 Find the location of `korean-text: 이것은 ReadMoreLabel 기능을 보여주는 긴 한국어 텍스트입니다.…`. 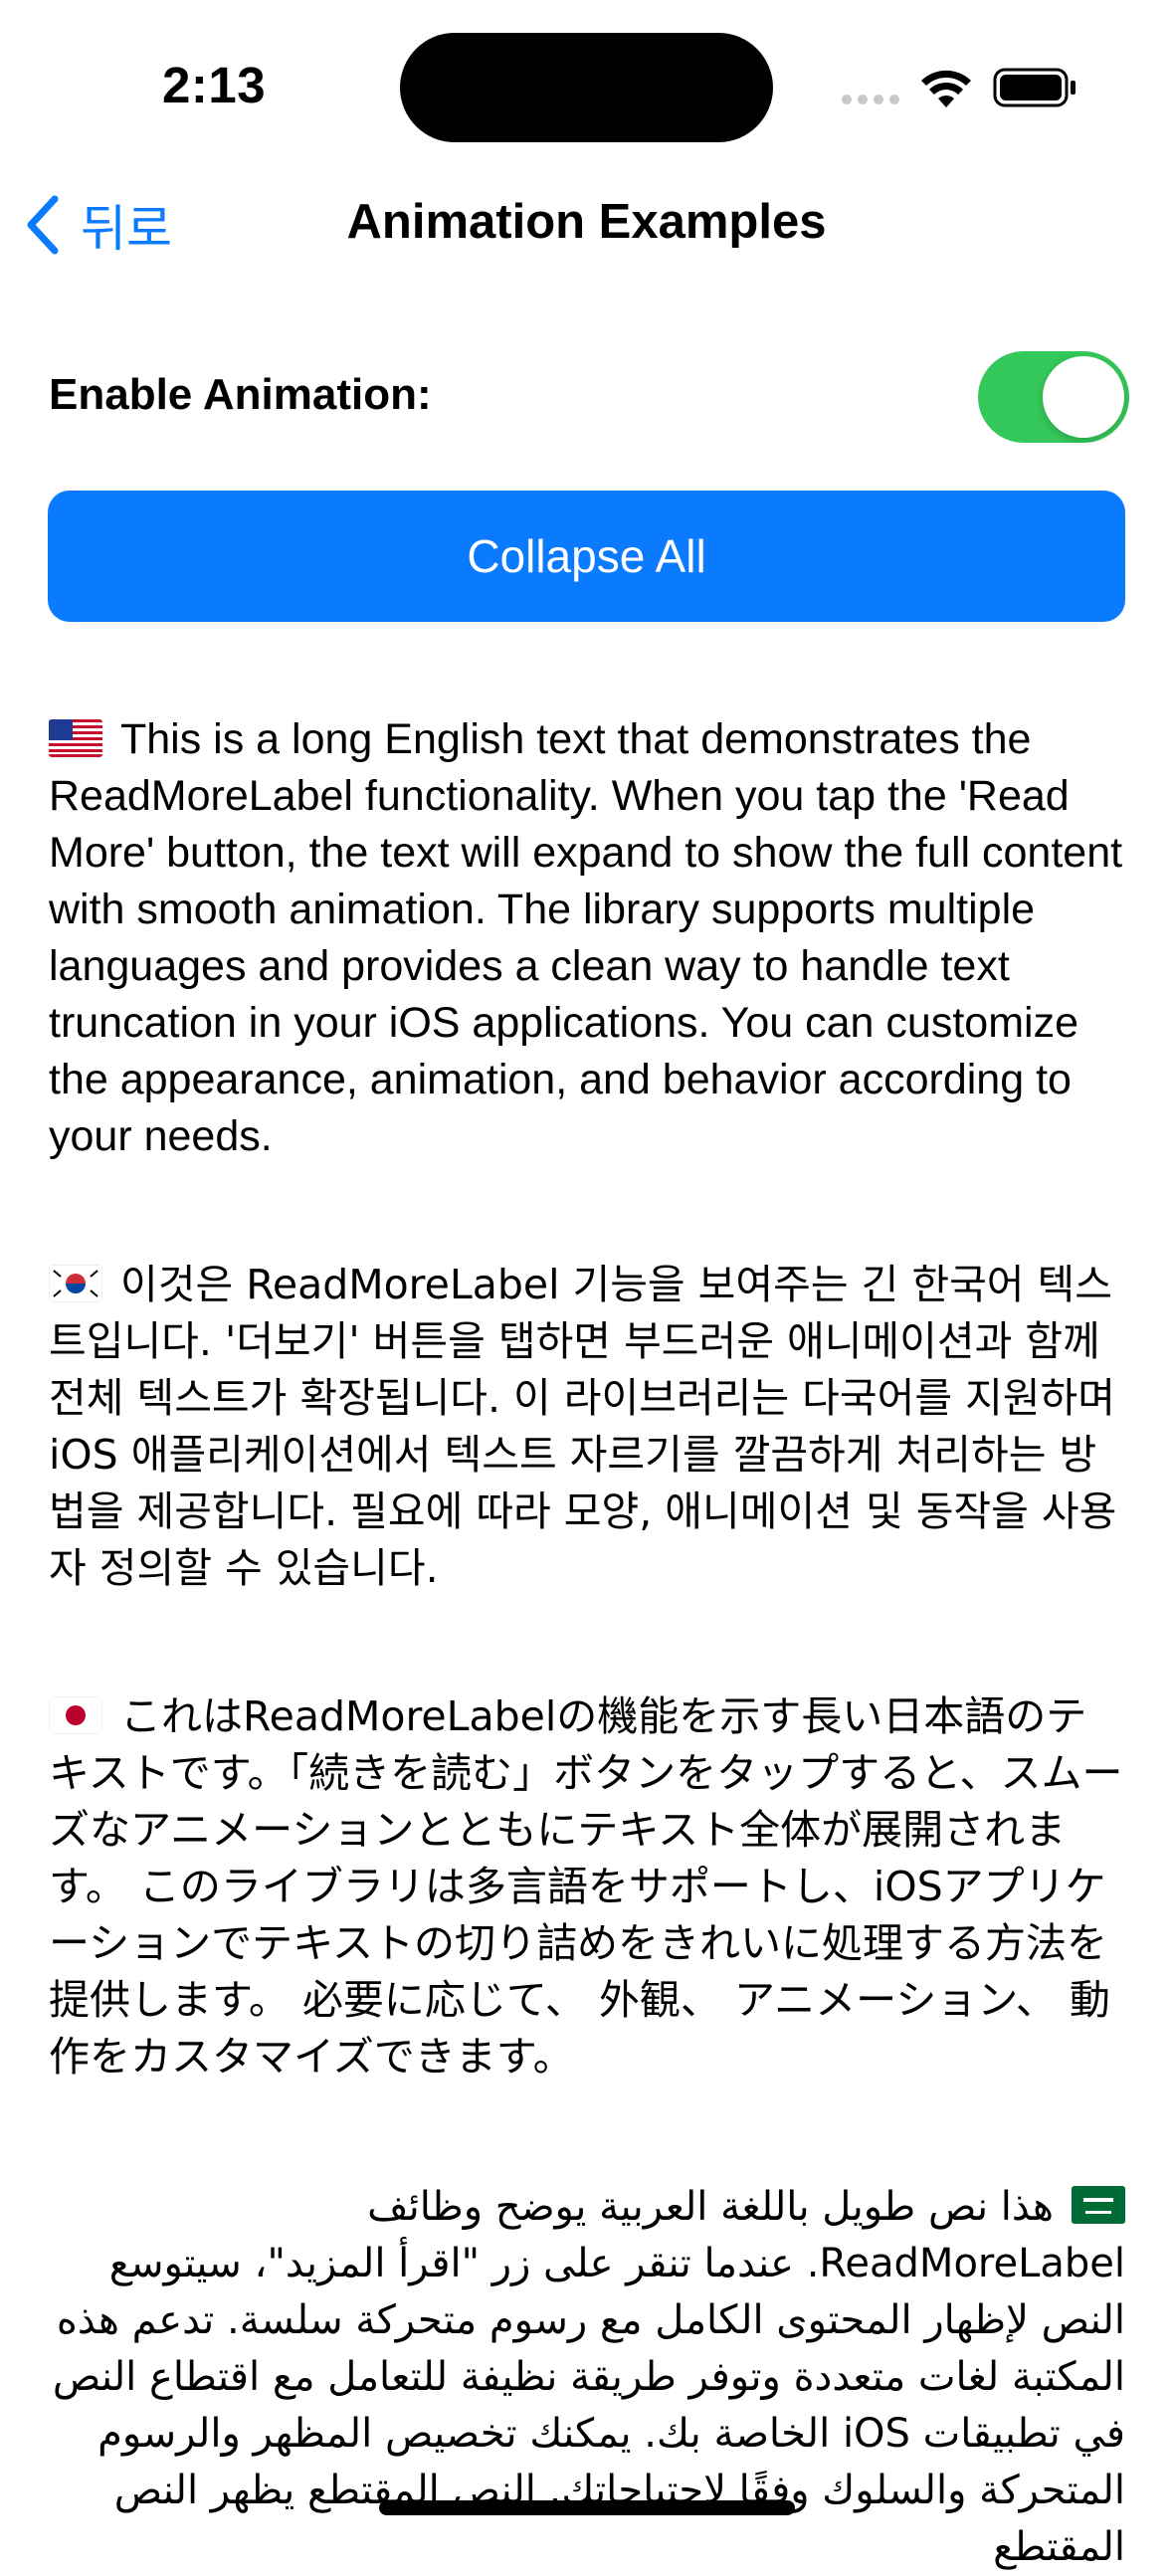

korean-text: 이것은 ReadMoreLabel 기능을 보여주는 긴 한국어 텍스트입니다.… is located at coordinates (583, 1426).